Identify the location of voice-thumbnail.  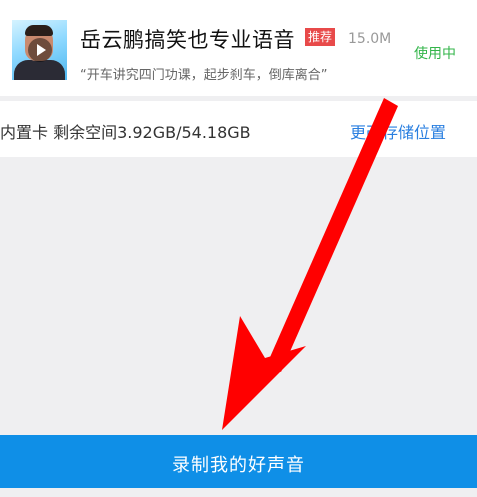
(39, 50).